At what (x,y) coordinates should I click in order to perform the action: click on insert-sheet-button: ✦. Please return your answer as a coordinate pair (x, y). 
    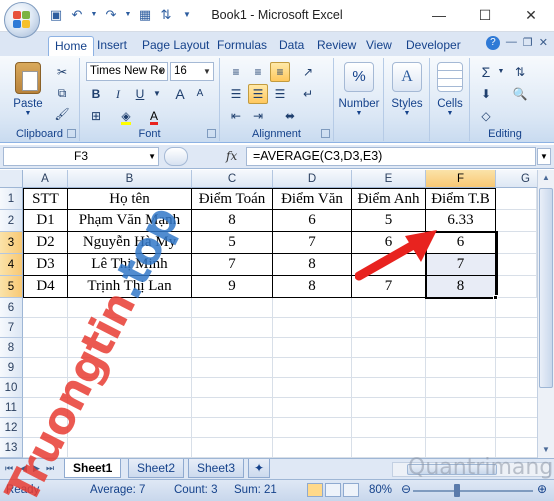
    Looking at the image, I should click on (259, 468).